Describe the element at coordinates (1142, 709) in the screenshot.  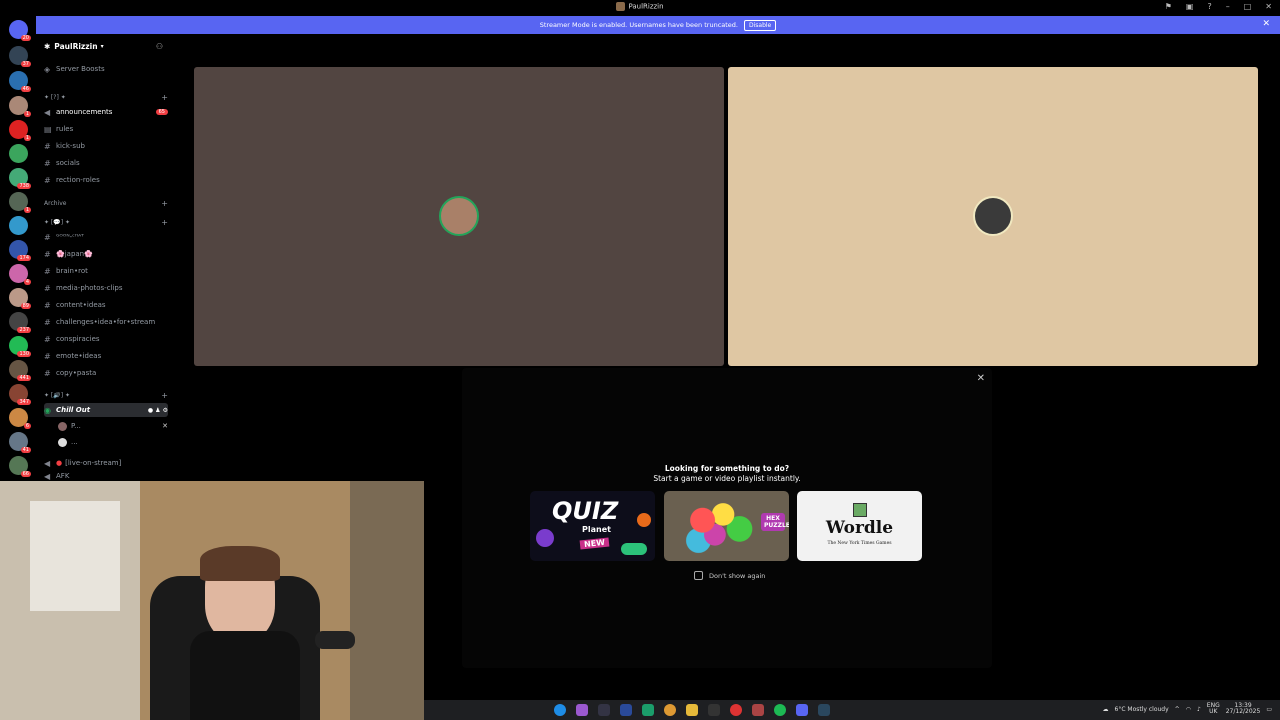
I see `weather-text: 6°C Mostly cloudy` at that location.